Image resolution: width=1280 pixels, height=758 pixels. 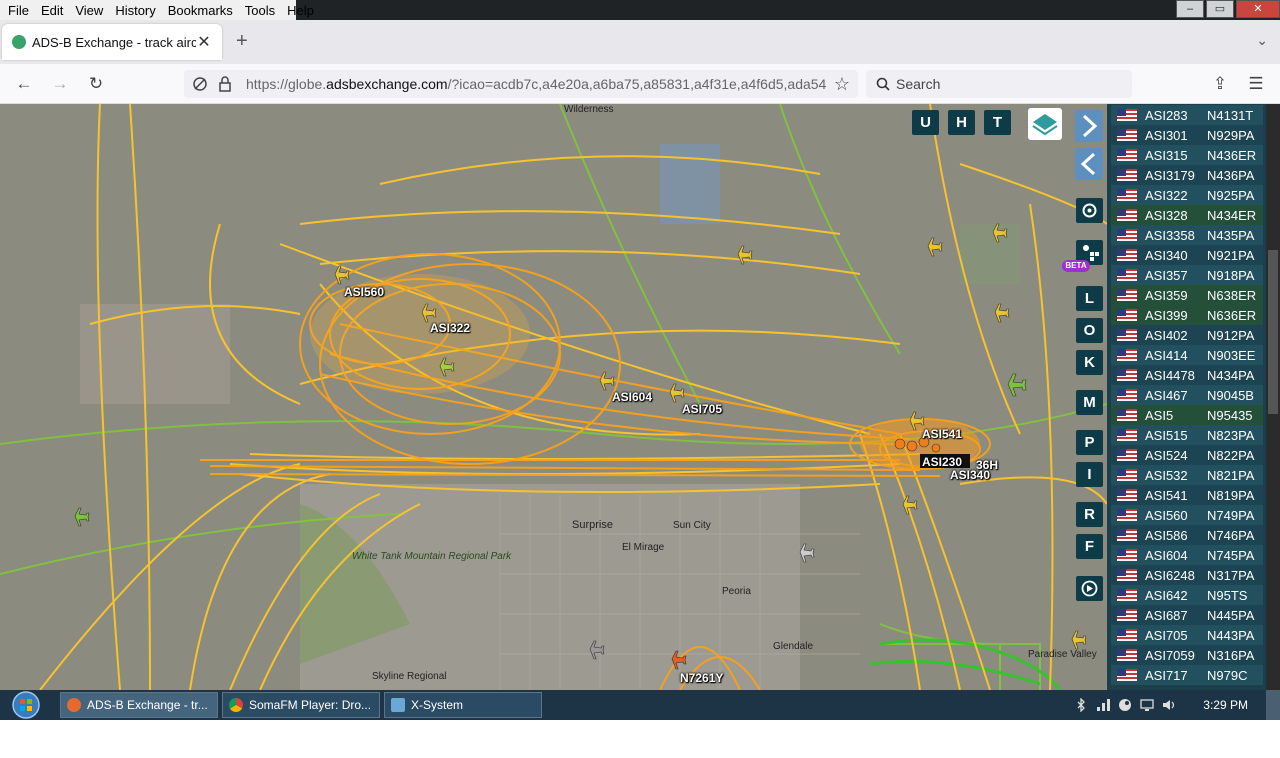 What do you see at coordinates (1256, 84) in the screenshot?
I see `app-menu-icon: ☰` at bounding box center [1256, 84].